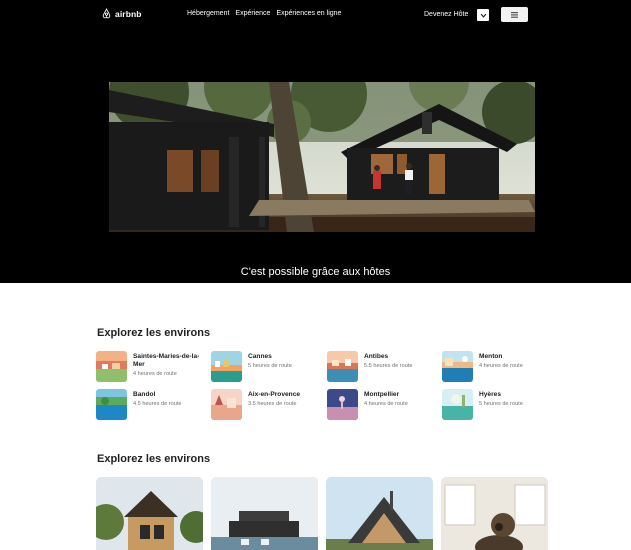  What do you see at coordinates (274, 394) in the screenshot?
I see `destination-name: Aix-en-Provence` at bounding box center [274, 394].